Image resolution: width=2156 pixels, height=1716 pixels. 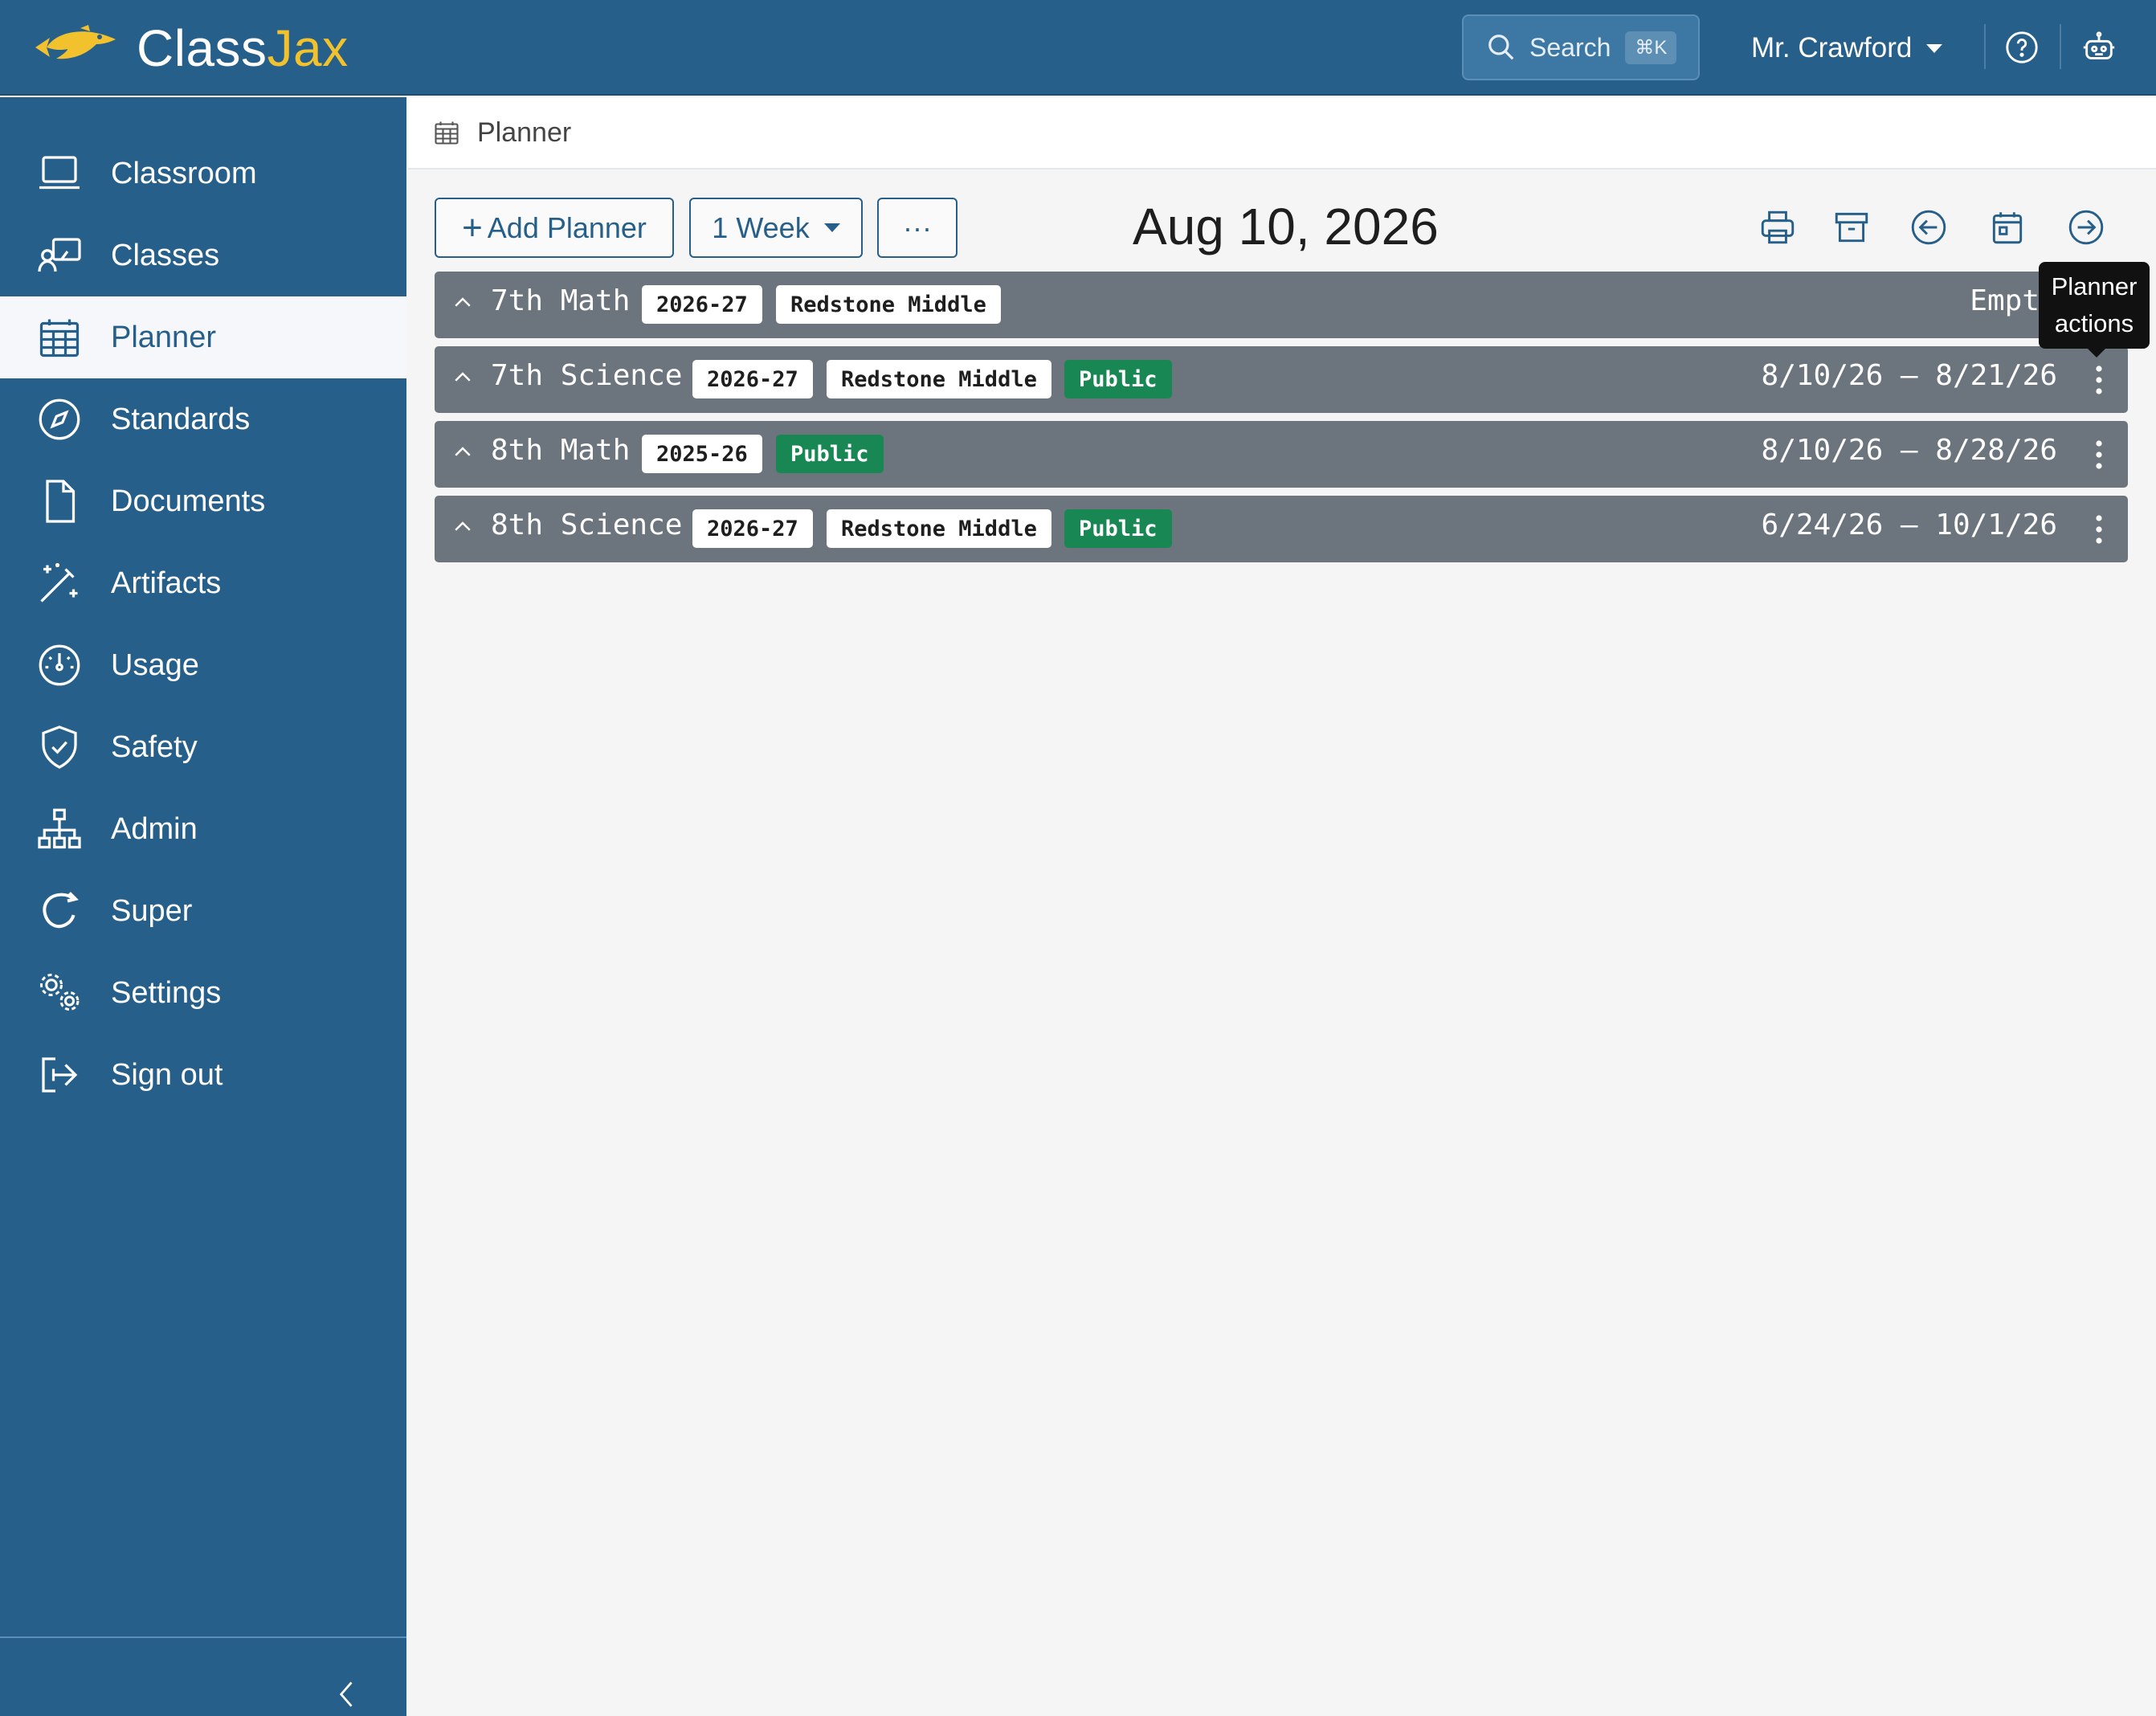 I want to click on planner-name: 8th Math, so click(x=561, y=450).